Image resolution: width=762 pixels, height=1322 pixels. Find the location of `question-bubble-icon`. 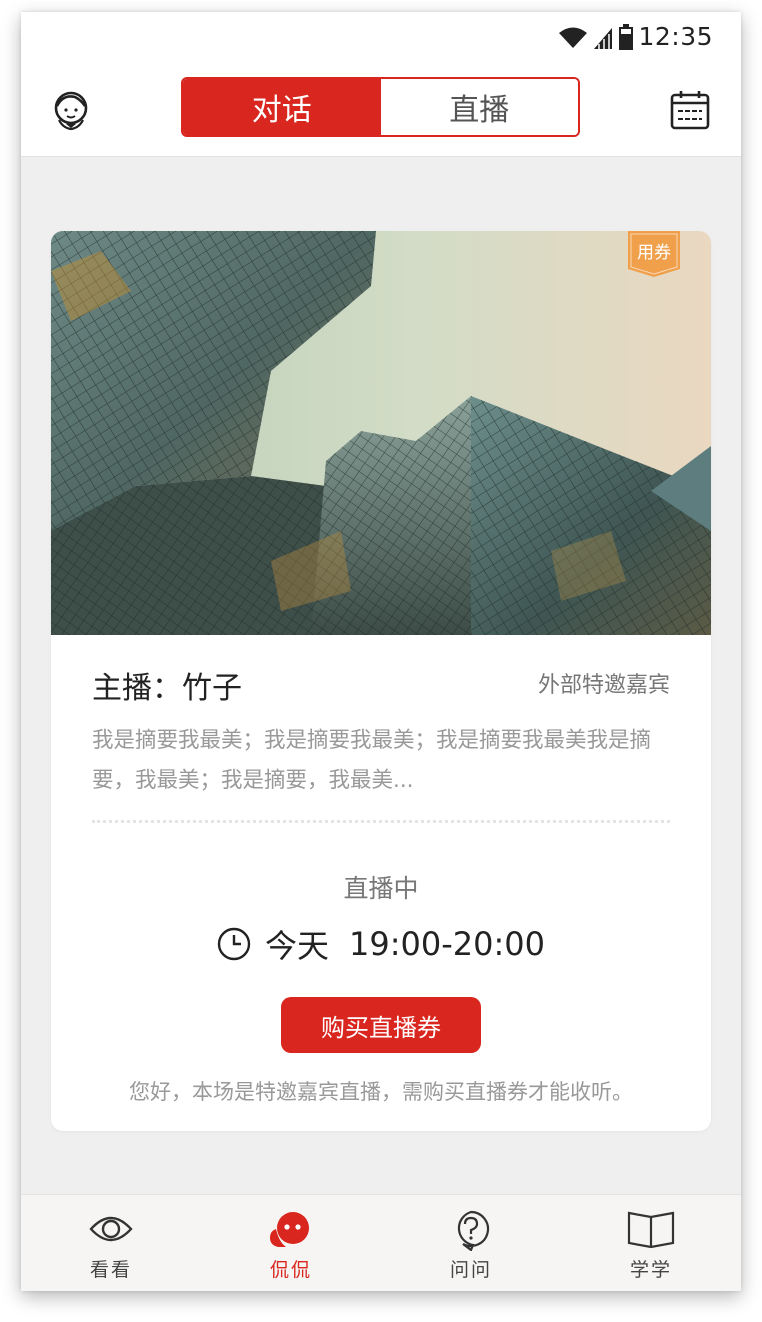

question-bubble-icon is located at coordinates (473, 1230).